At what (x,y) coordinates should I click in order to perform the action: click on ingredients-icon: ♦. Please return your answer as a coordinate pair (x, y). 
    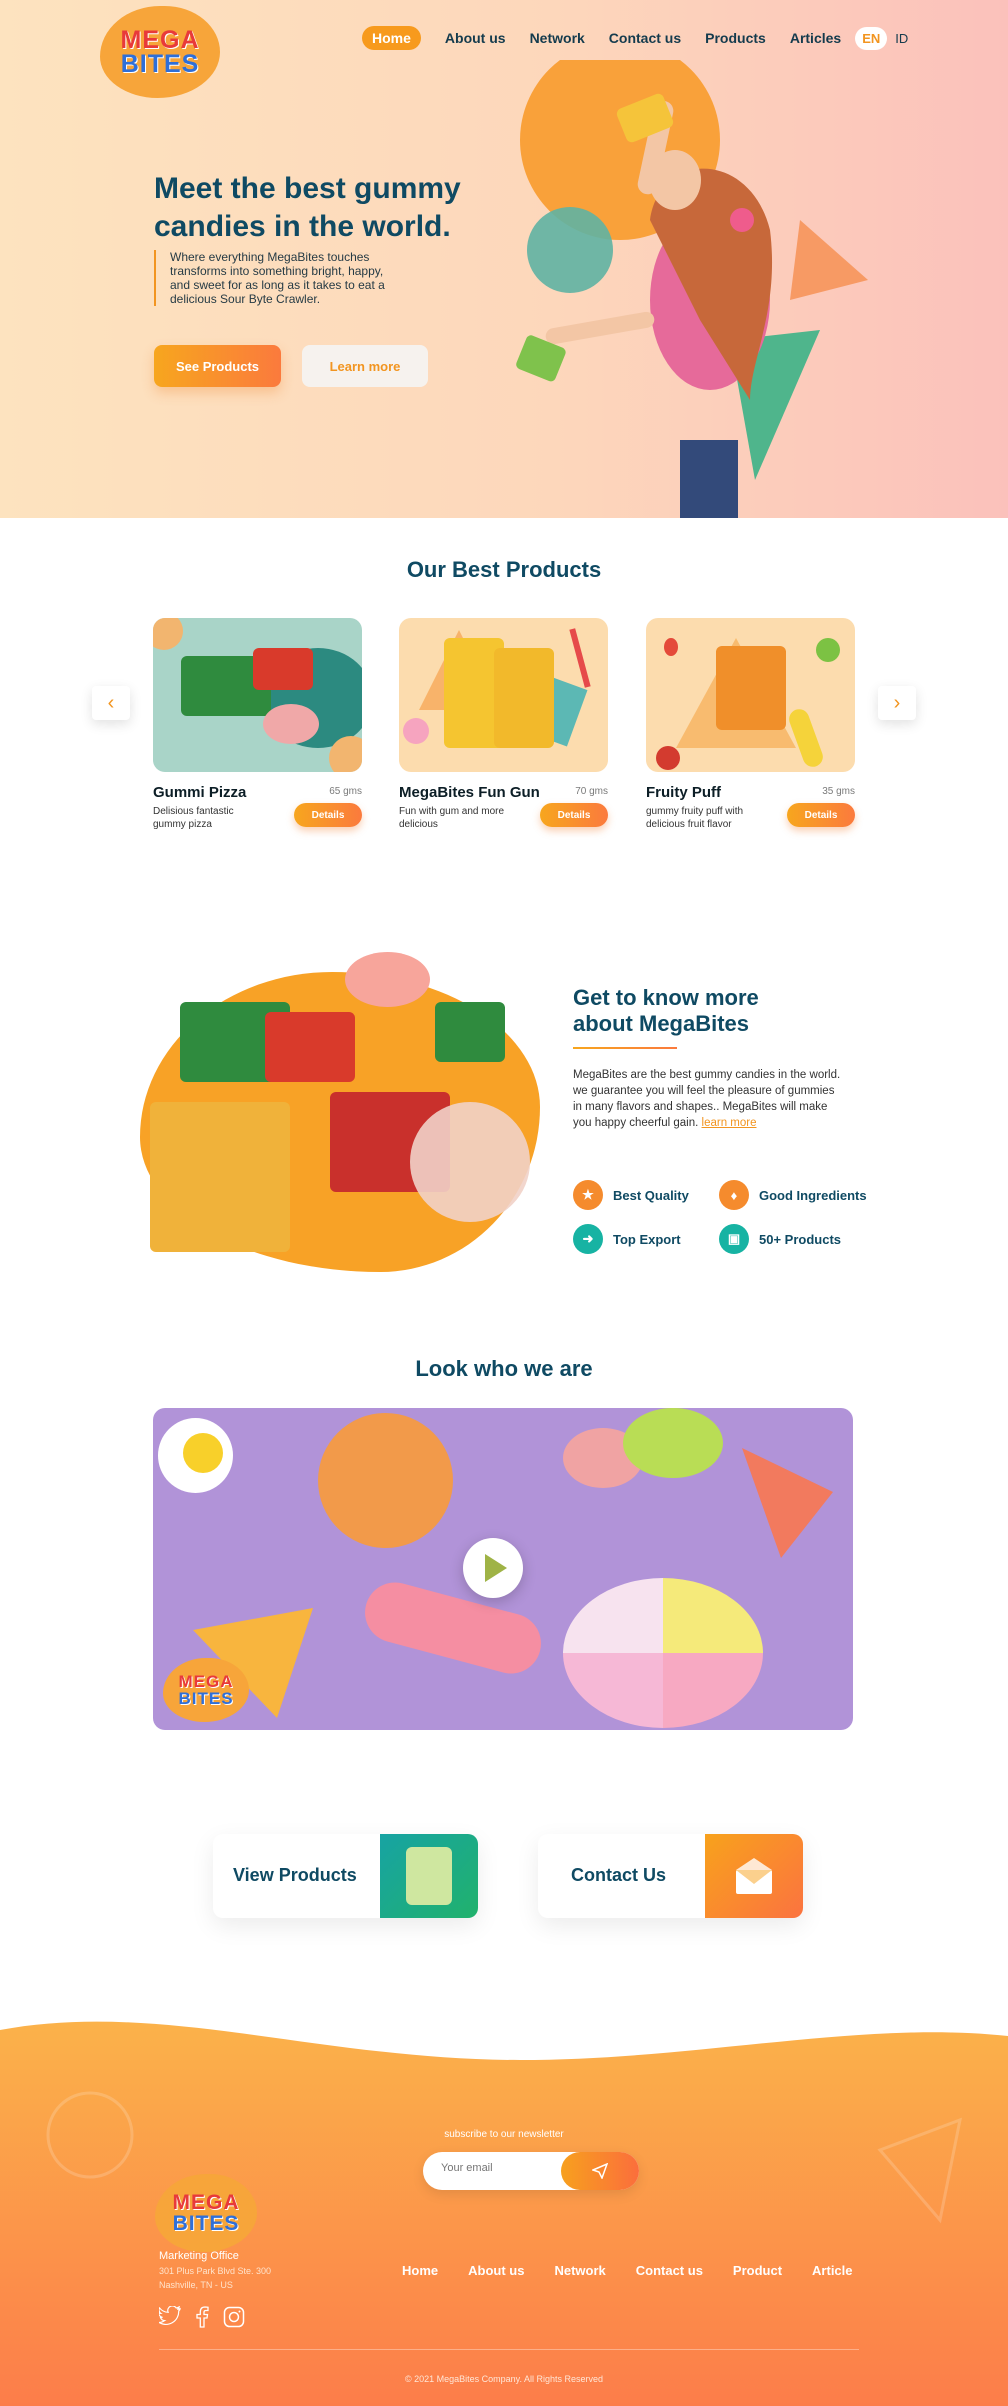
    Looking at the image, I should click on (734, 1195).